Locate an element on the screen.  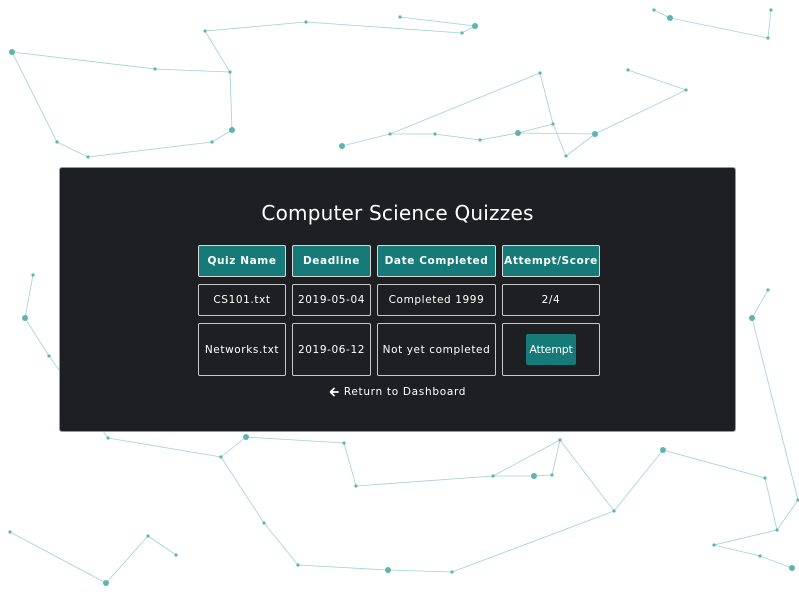
row1-attempt-score: 2/4 is located at coordinates (551, 300).